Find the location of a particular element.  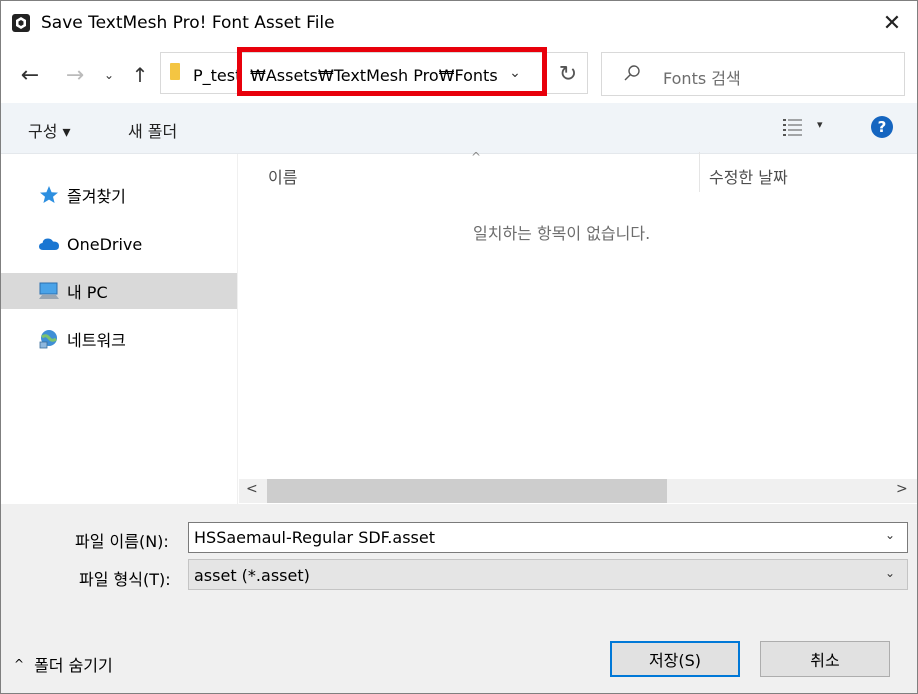

sidebar-item-label: 내 PC is located at coordinates (87, 292).